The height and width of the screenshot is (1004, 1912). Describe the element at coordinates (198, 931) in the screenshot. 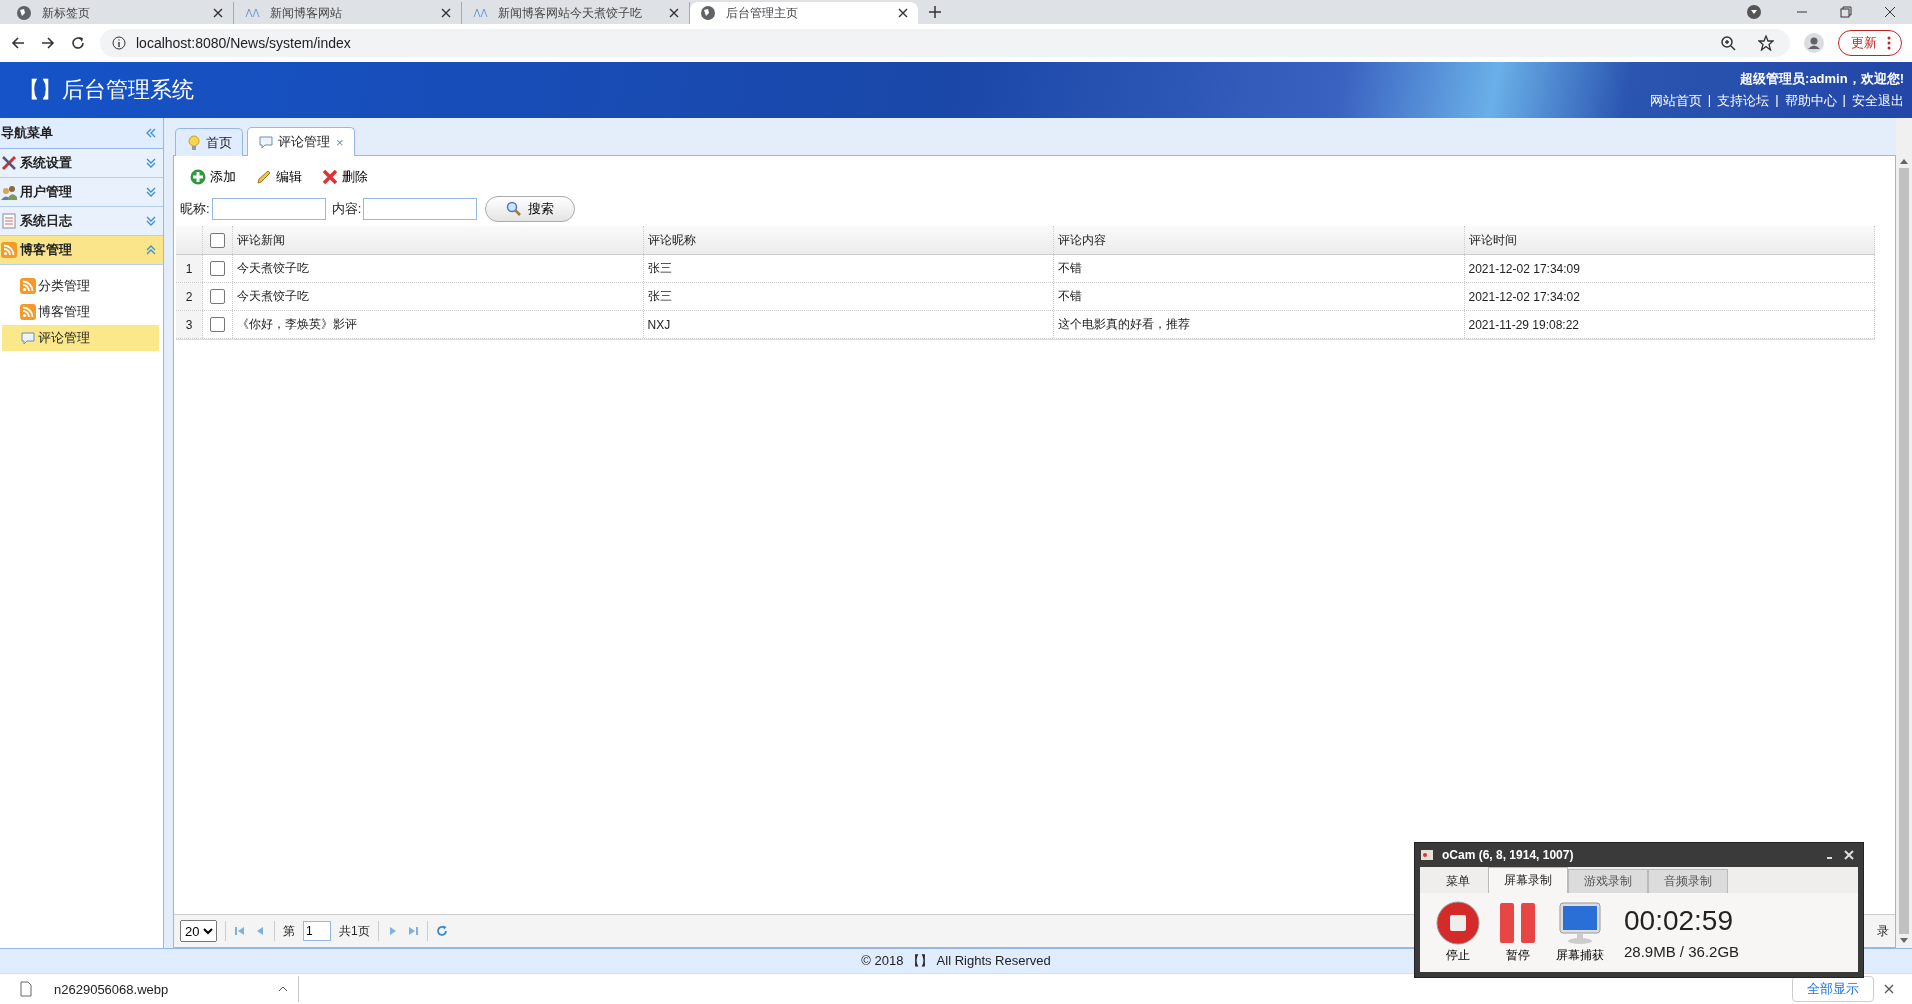

I see `page-size-select: 20` at that location.